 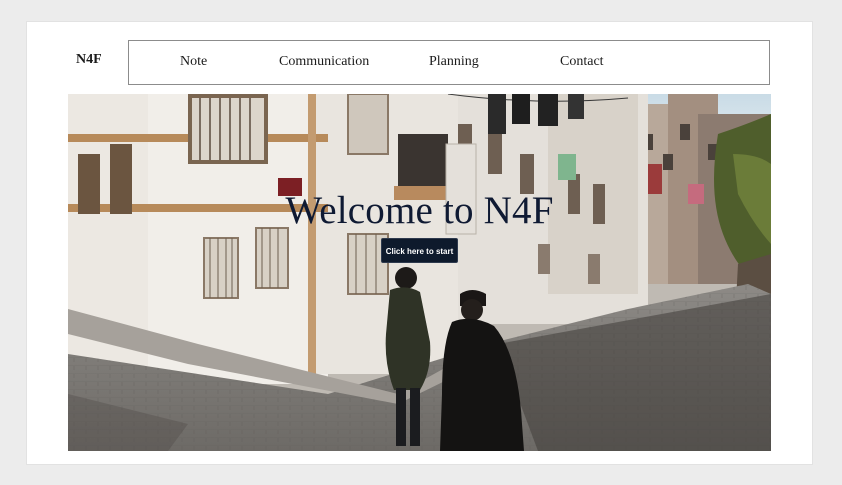 I want to click on top-nav: Note Communication Planning Contact, so click(x=449, y=62).